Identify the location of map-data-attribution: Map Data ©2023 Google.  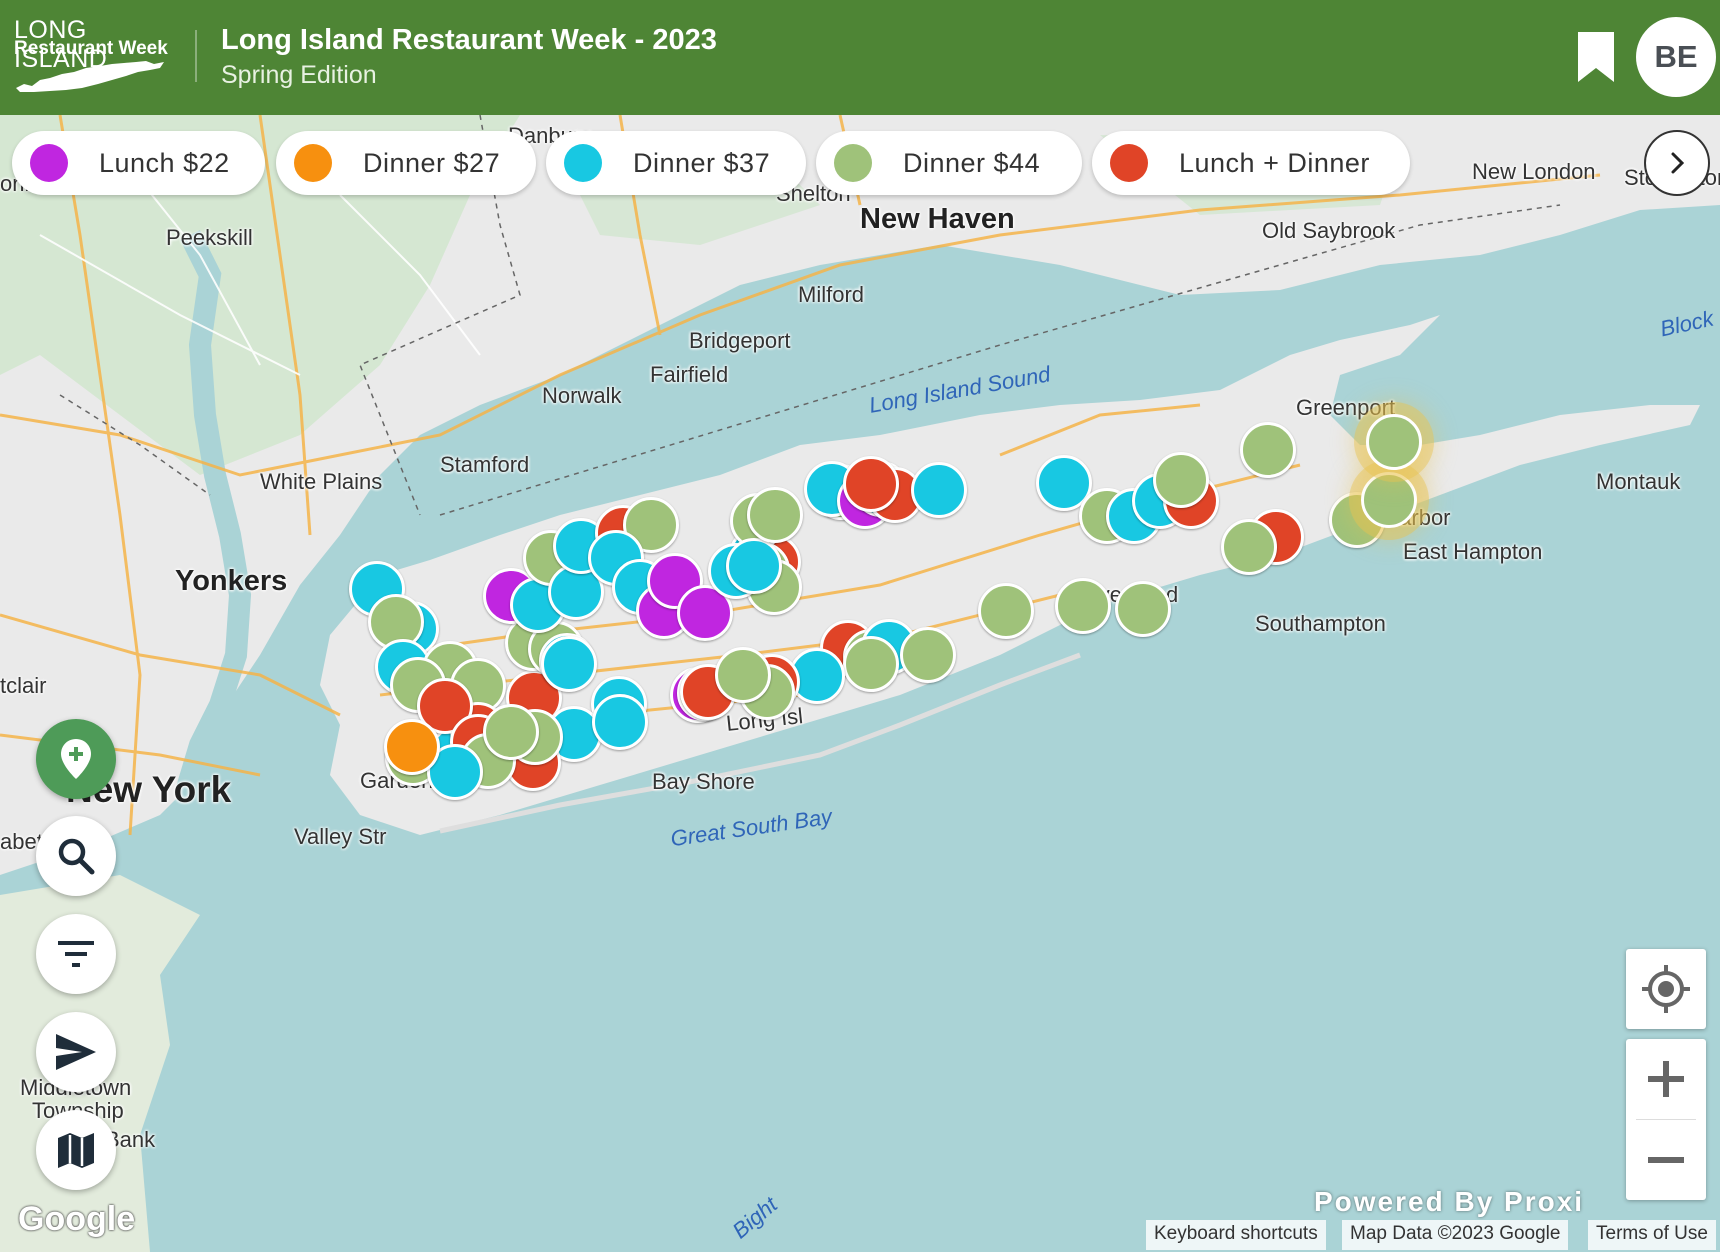
(1455, 1235).